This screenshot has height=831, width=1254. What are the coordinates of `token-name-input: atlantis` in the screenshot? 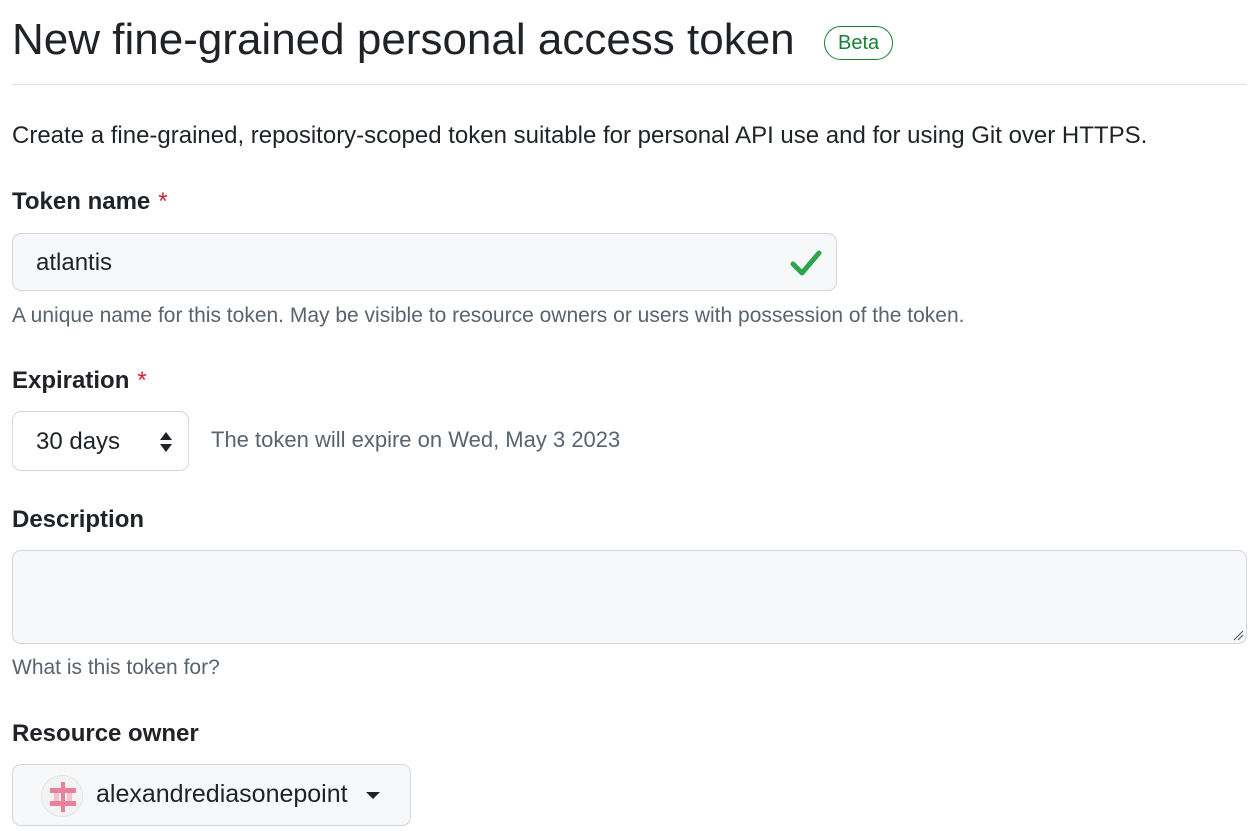 It's located at (424, 262).